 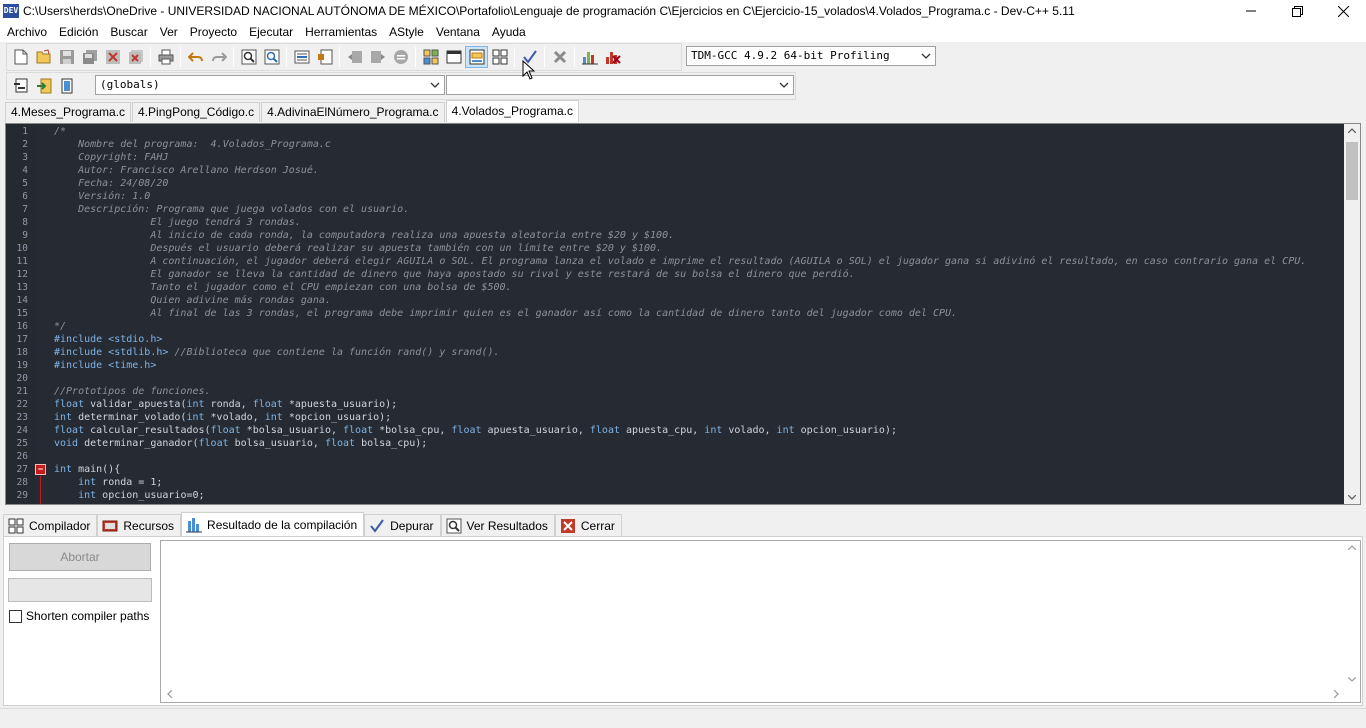 I want to click on globals-select: (globals), so click(x=270, y=85).